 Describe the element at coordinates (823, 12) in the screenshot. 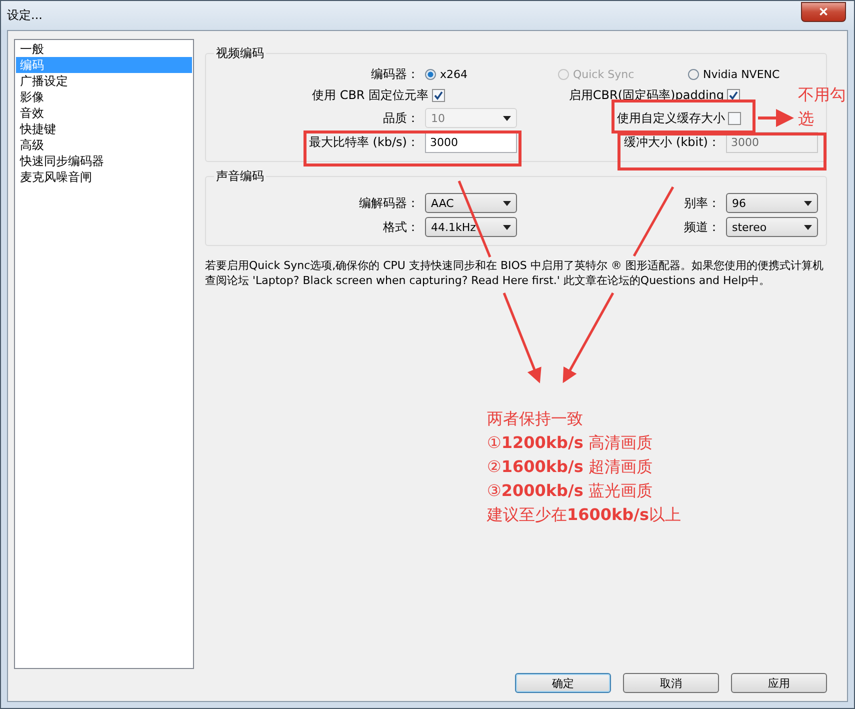

I see `close-button: ✕` at that location.